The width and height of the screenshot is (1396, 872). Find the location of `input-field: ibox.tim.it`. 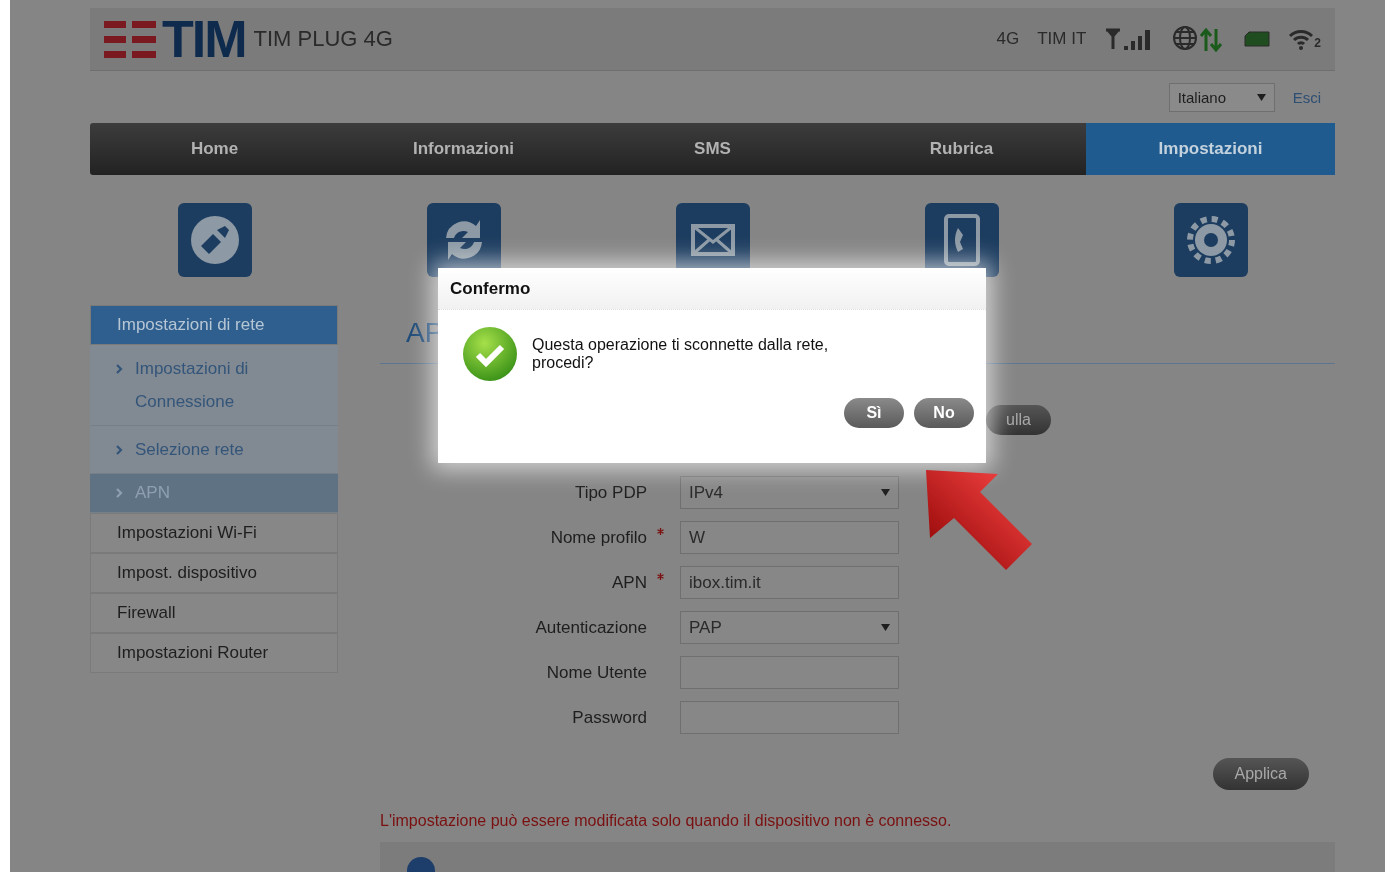

input-field: ibox.tim.it is located at coordinates (789, 582).